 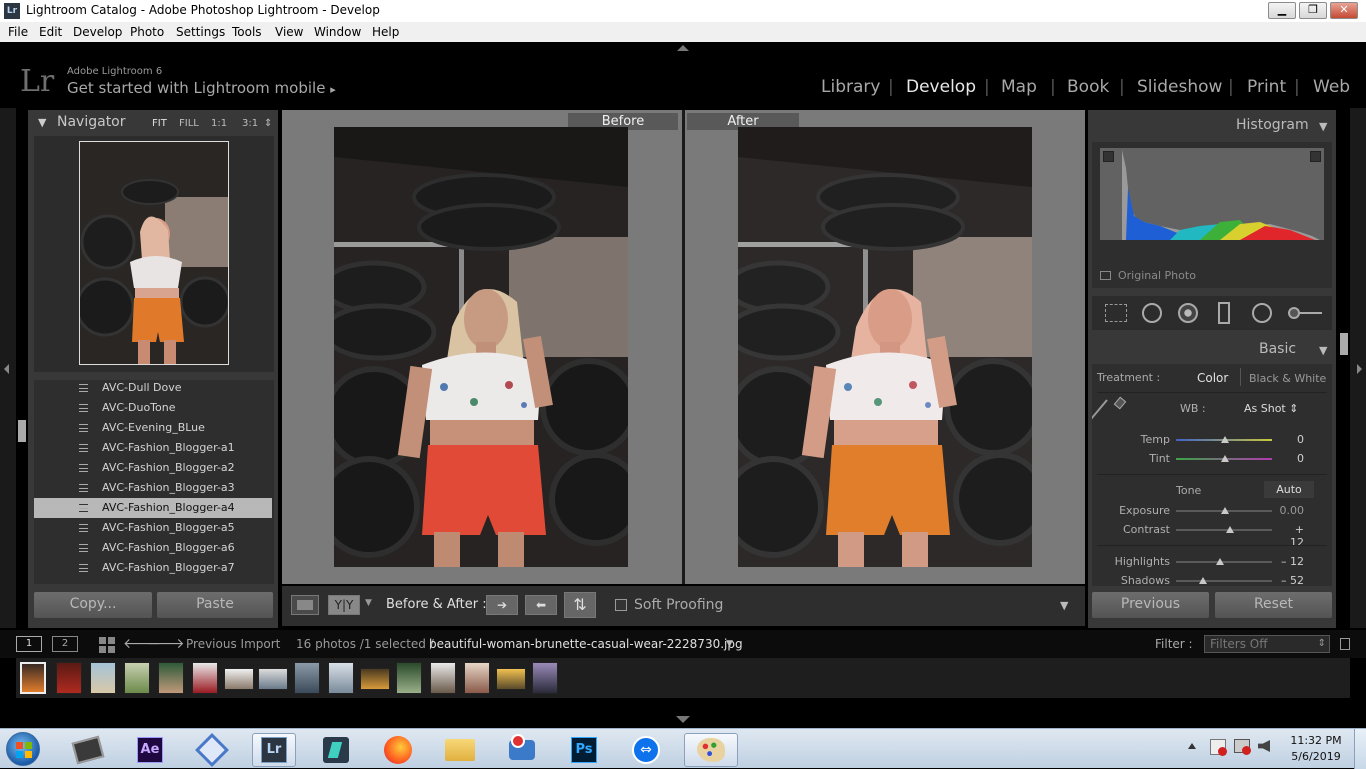 I want to click on before-after-view-button: Y|Y, so click(x=344, y=605).